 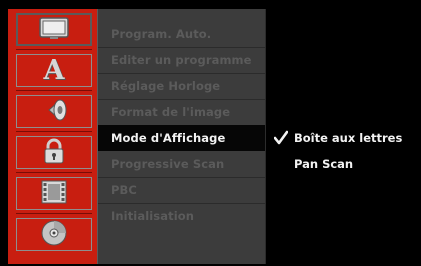 I want to click on menu-item-reglage-horloge: Réglage Horloge, so click(x=182, y=86).